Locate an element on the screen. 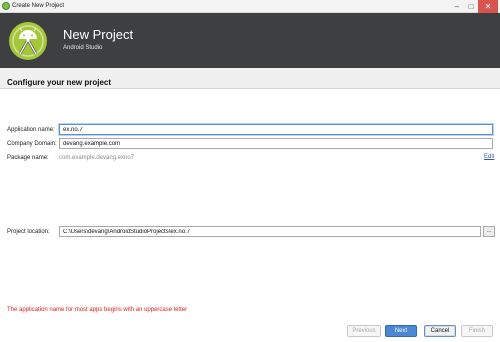  android-studio-logo-icon is located at coordinates (28, 41).